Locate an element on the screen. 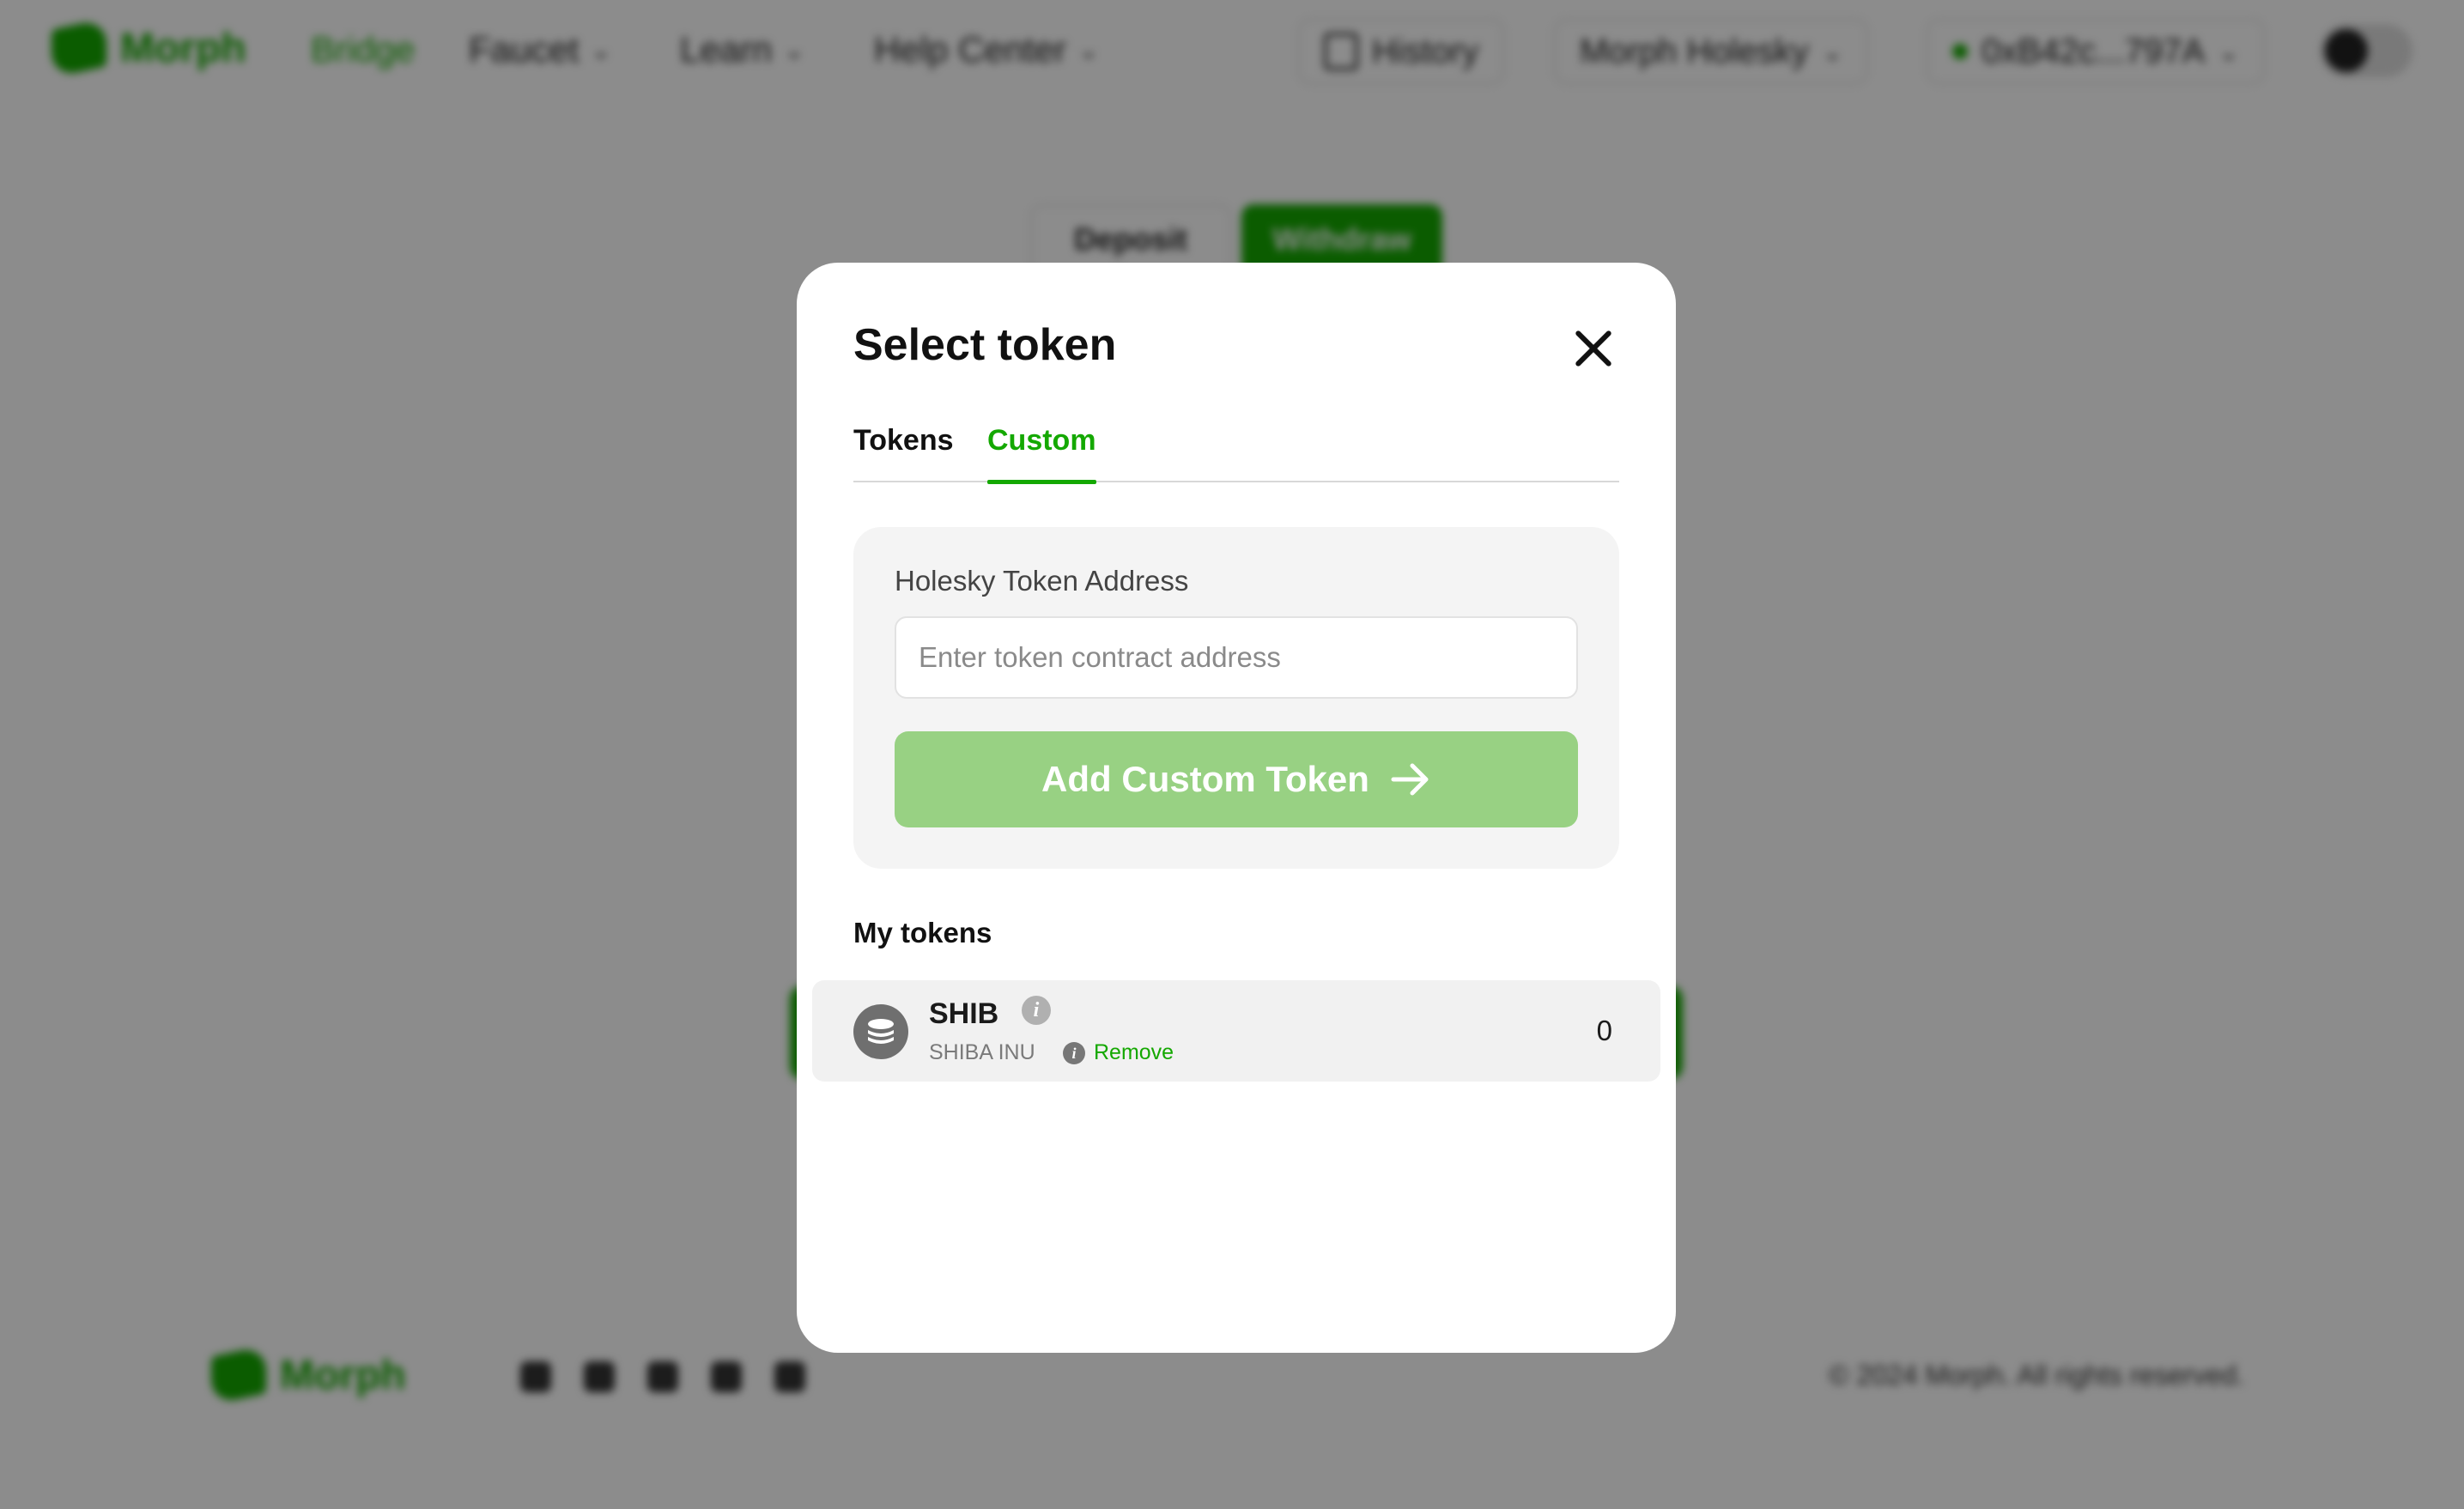 The height and width of the screenshot is (1509, 2464). custom-token-panel: Holesky Token Address Add Custom Token is located at coordinates (1236, 698).